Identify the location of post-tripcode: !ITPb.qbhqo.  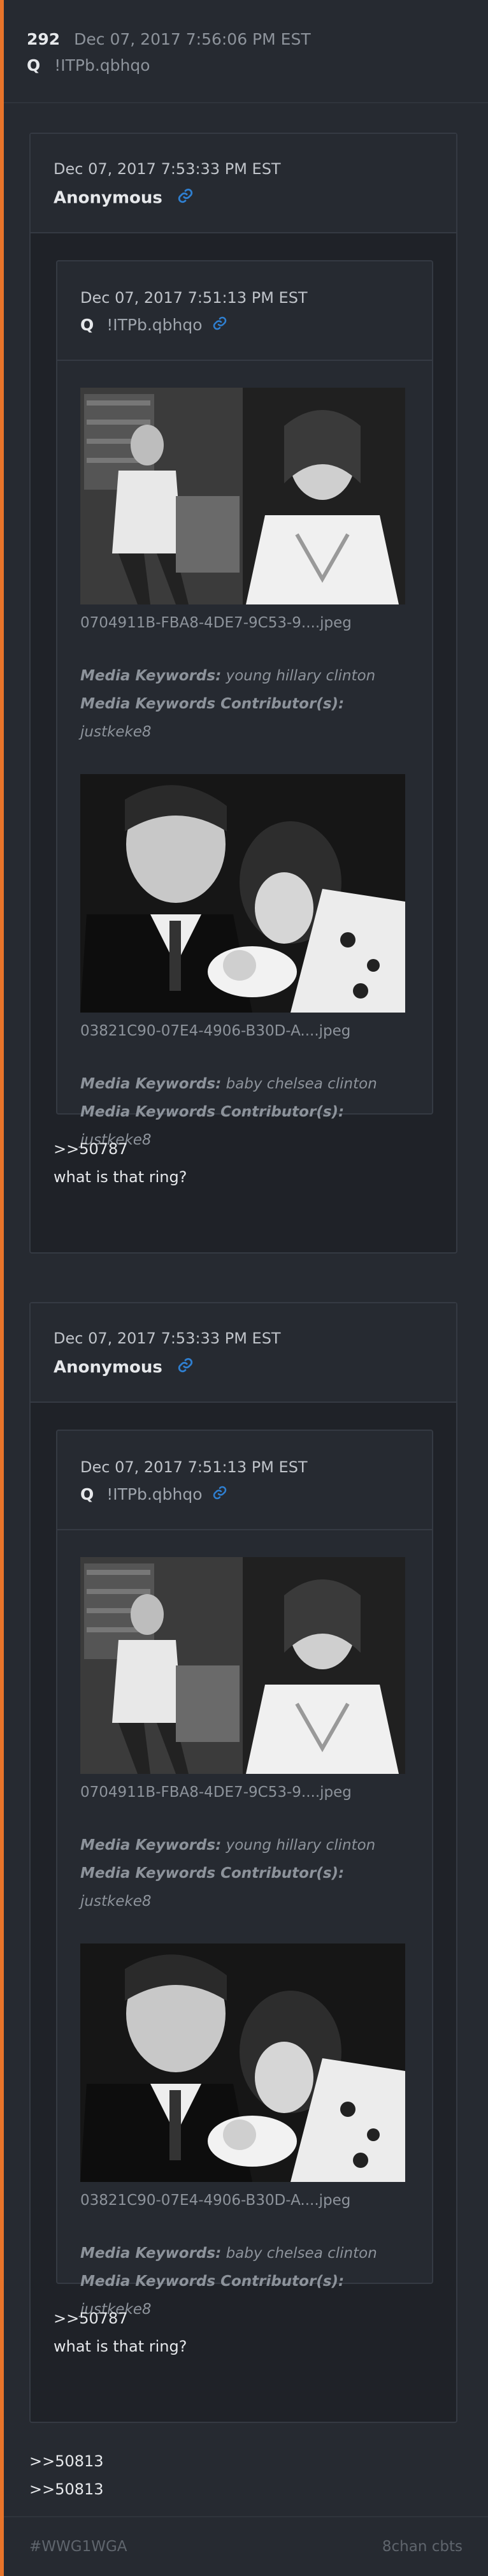
(102, 65).